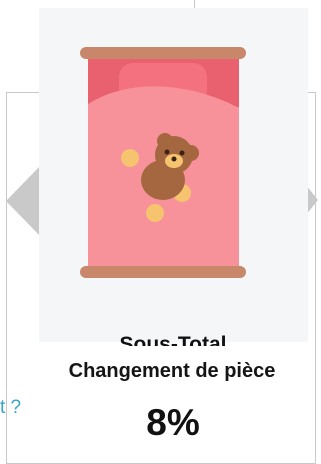  What do you see at coordinates (172, 371) in the screenshot?
I see `metric-title: Changement de pièce` at bounding box center [172, 371].